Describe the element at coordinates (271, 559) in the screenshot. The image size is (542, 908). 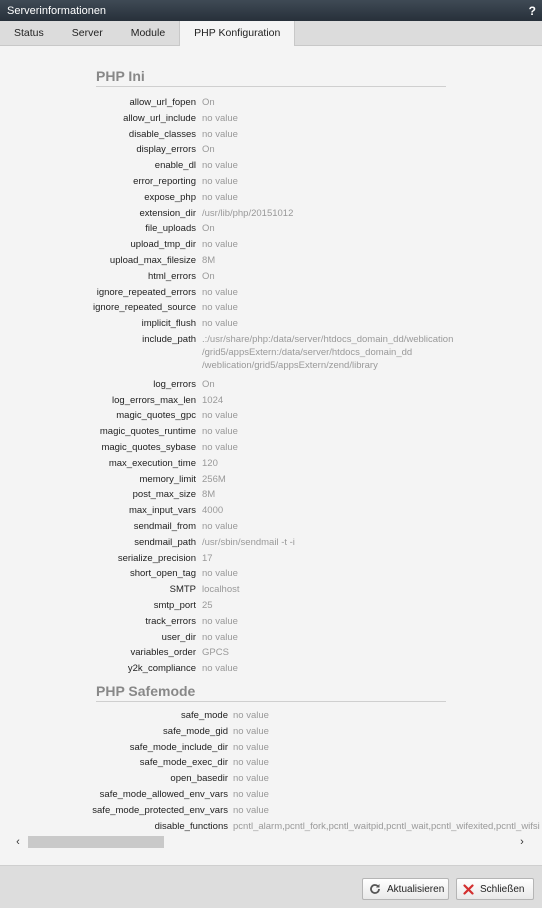
I see `config-row: serialize_precision 17` at that location.